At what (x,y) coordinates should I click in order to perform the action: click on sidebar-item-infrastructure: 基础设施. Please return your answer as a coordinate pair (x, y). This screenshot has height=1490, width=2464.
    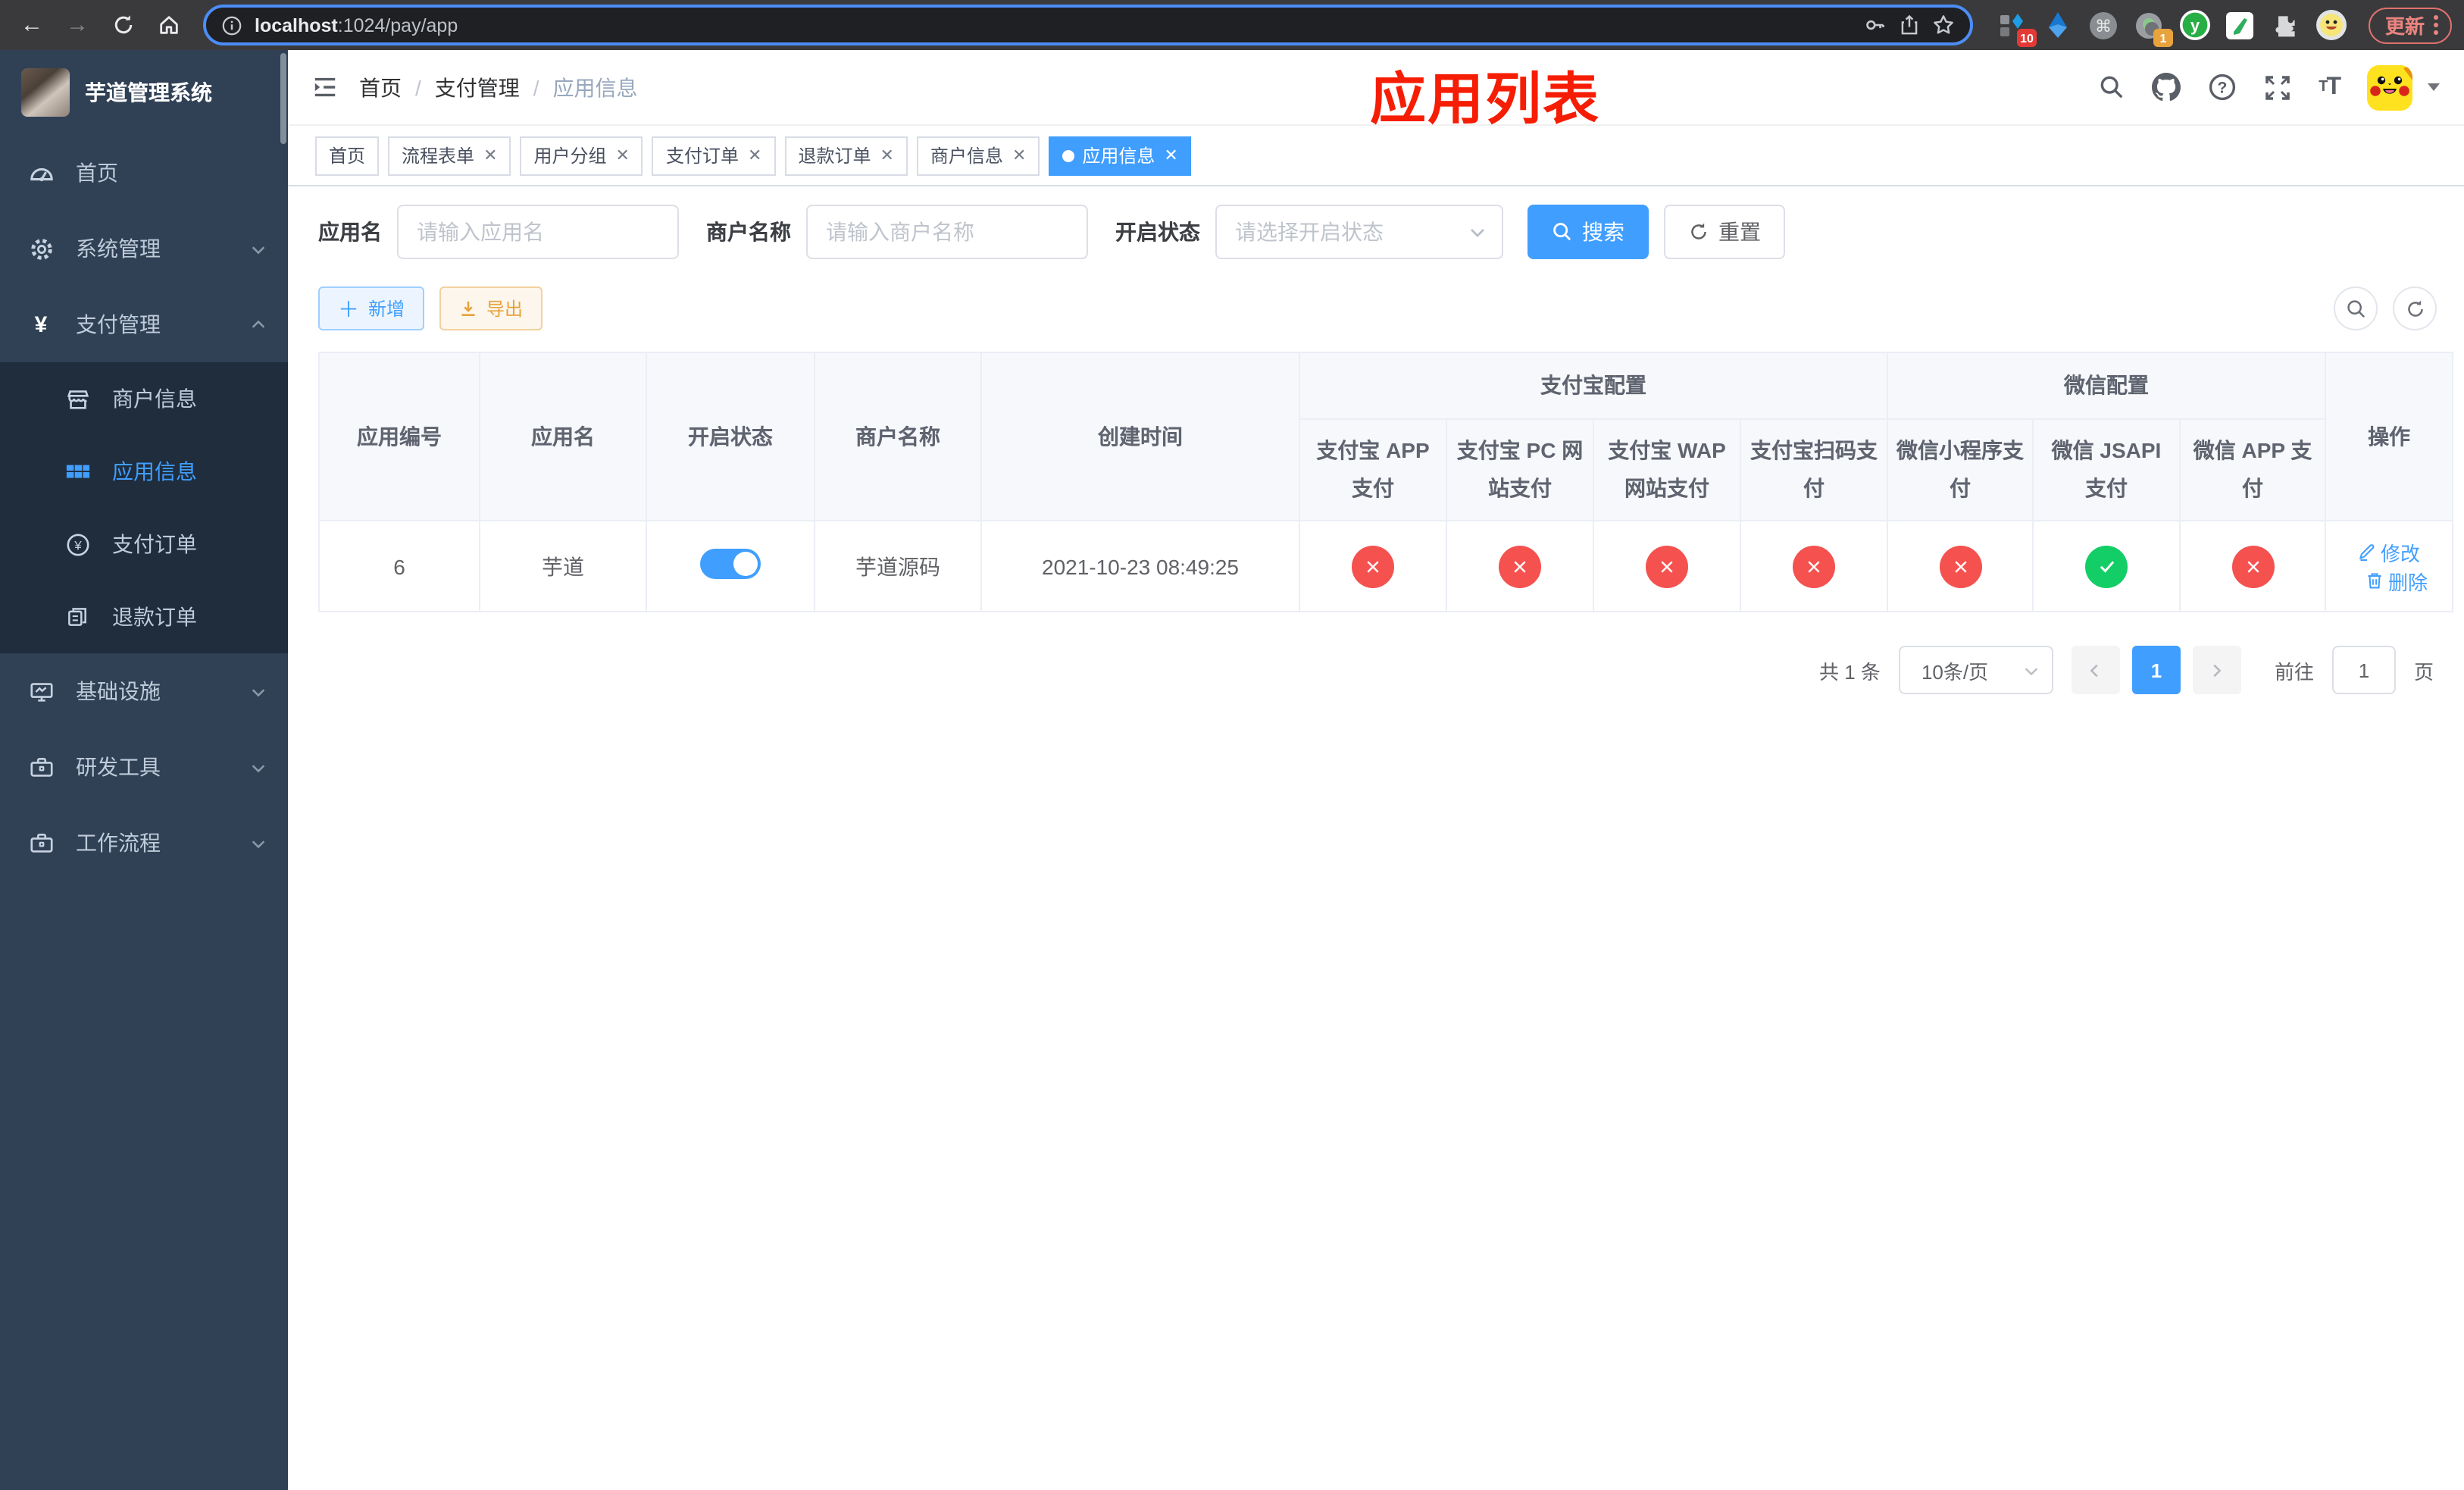
    Looking at the image, I should click on (144, 691).